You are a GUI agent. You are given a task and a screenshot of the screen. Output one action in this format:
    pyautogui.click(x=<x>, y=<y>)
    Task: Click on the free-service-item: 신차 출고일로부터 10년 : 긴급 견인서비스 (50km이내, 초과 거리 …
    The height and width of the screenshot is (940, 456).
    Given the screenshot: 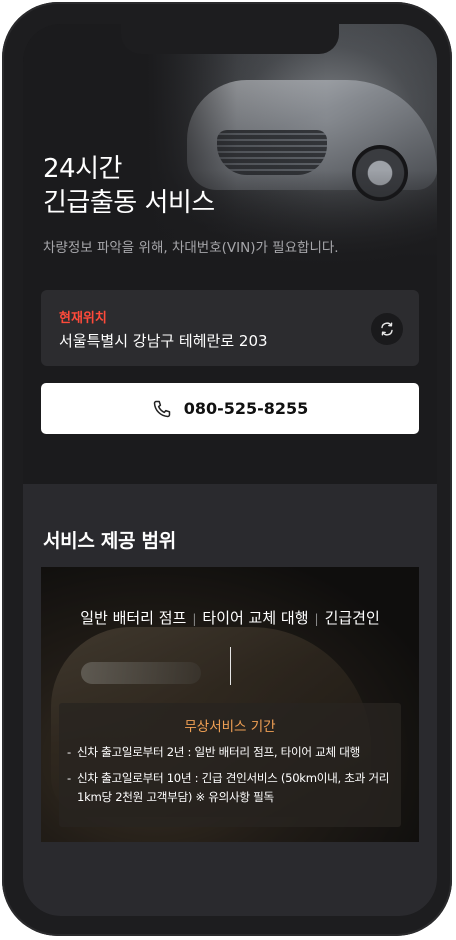 What is the action you would take?
    pyautogui.click(x=231, y=788)
    